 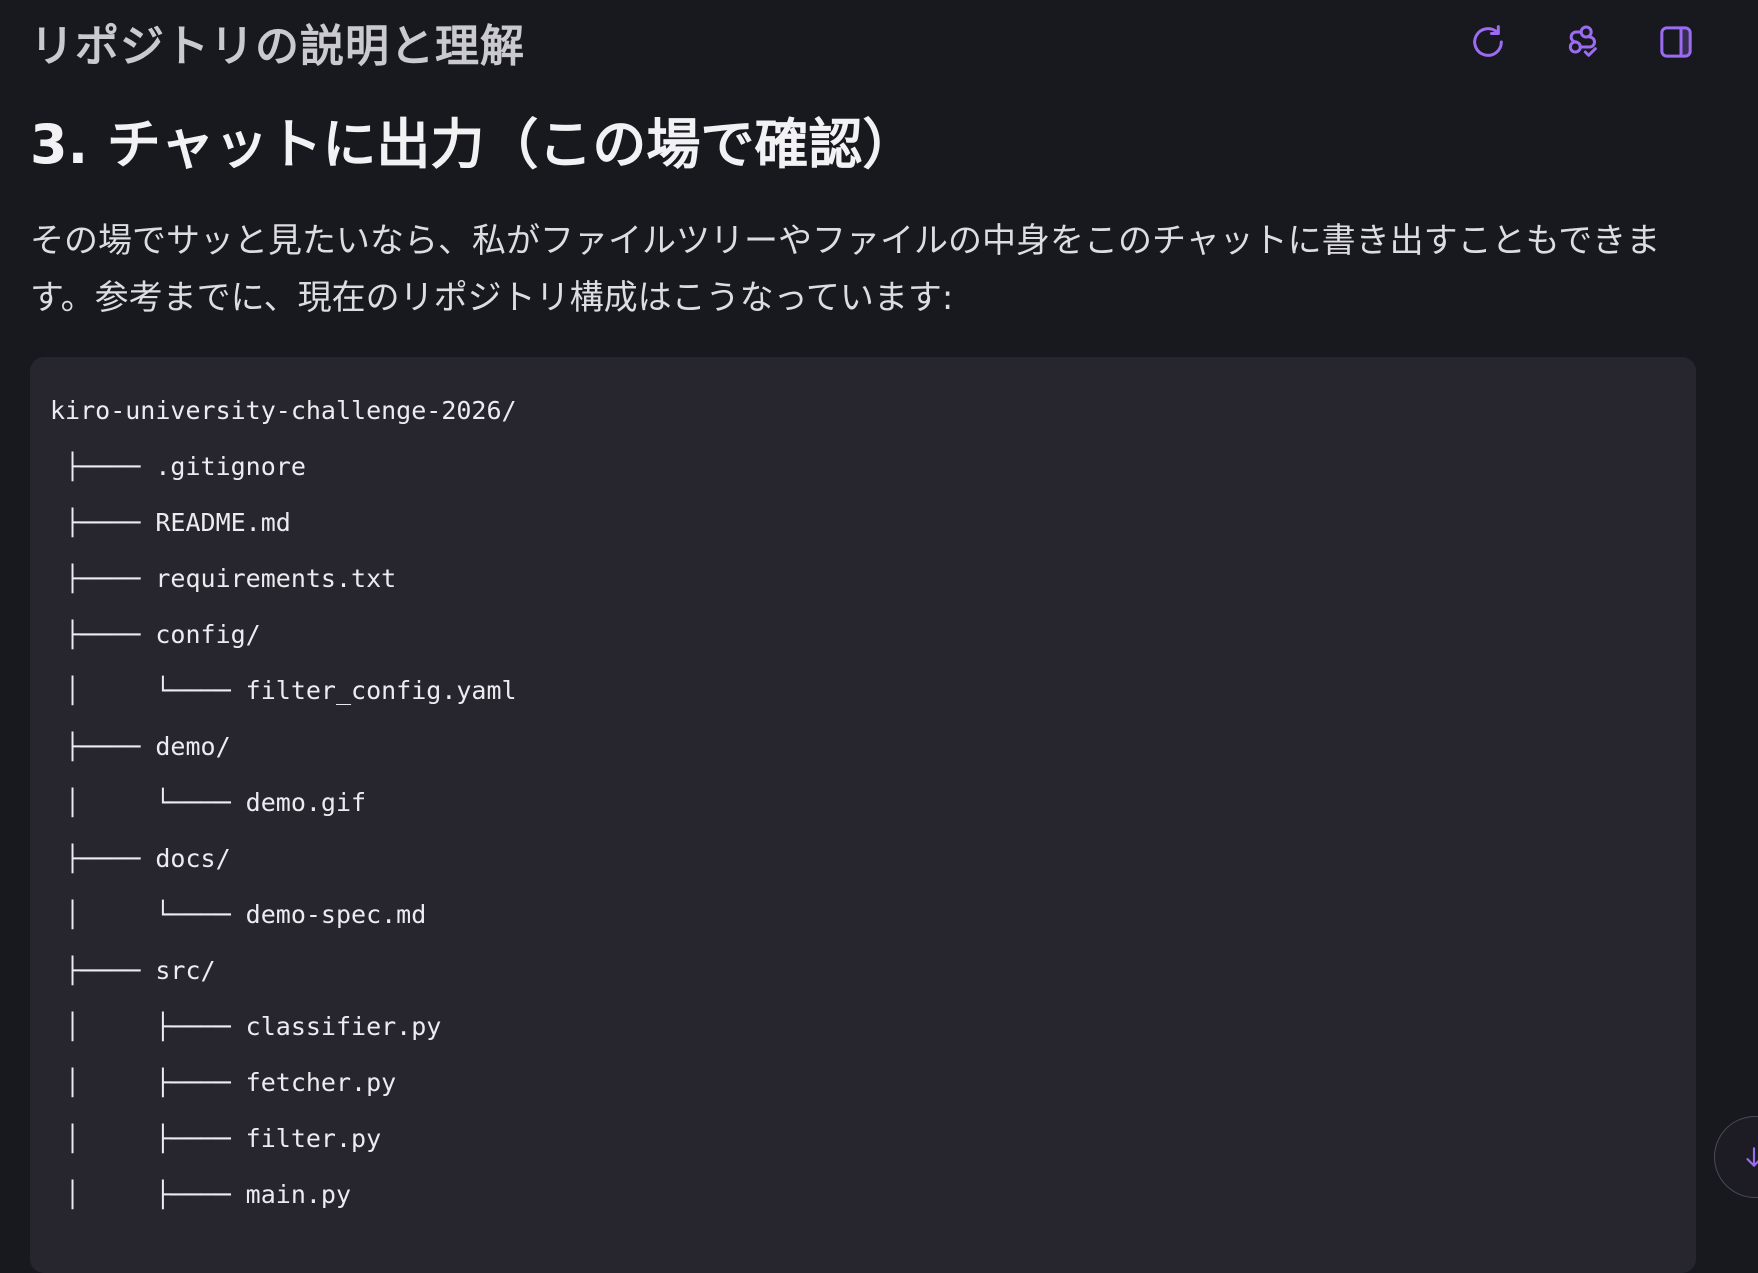 What do you see at coordinates (473, 144) in the screenshot?
I see `section-heading: 3. チャットに出力（この場で確認）` at bounding box center [473, 144].